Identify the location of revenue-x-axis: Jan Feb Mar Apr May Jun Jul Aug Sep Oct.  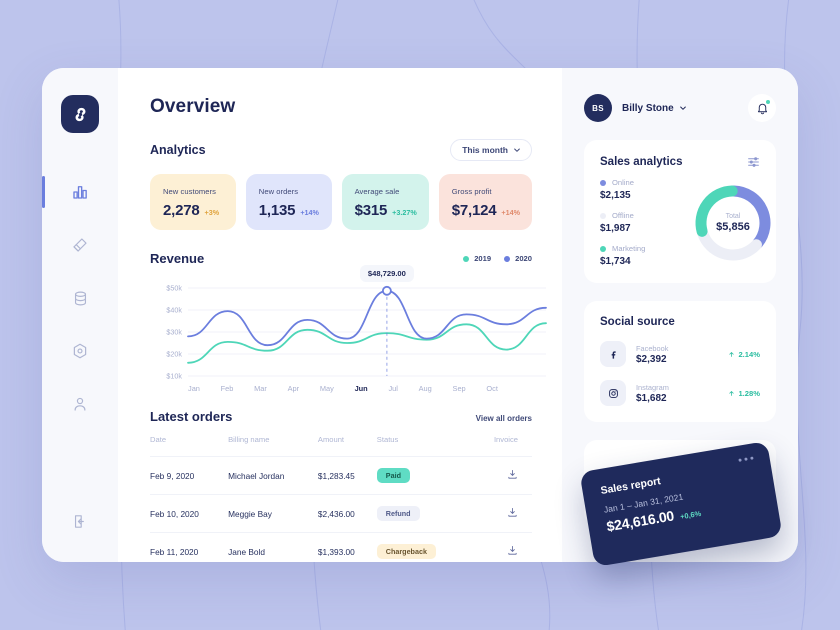
(341, 388).